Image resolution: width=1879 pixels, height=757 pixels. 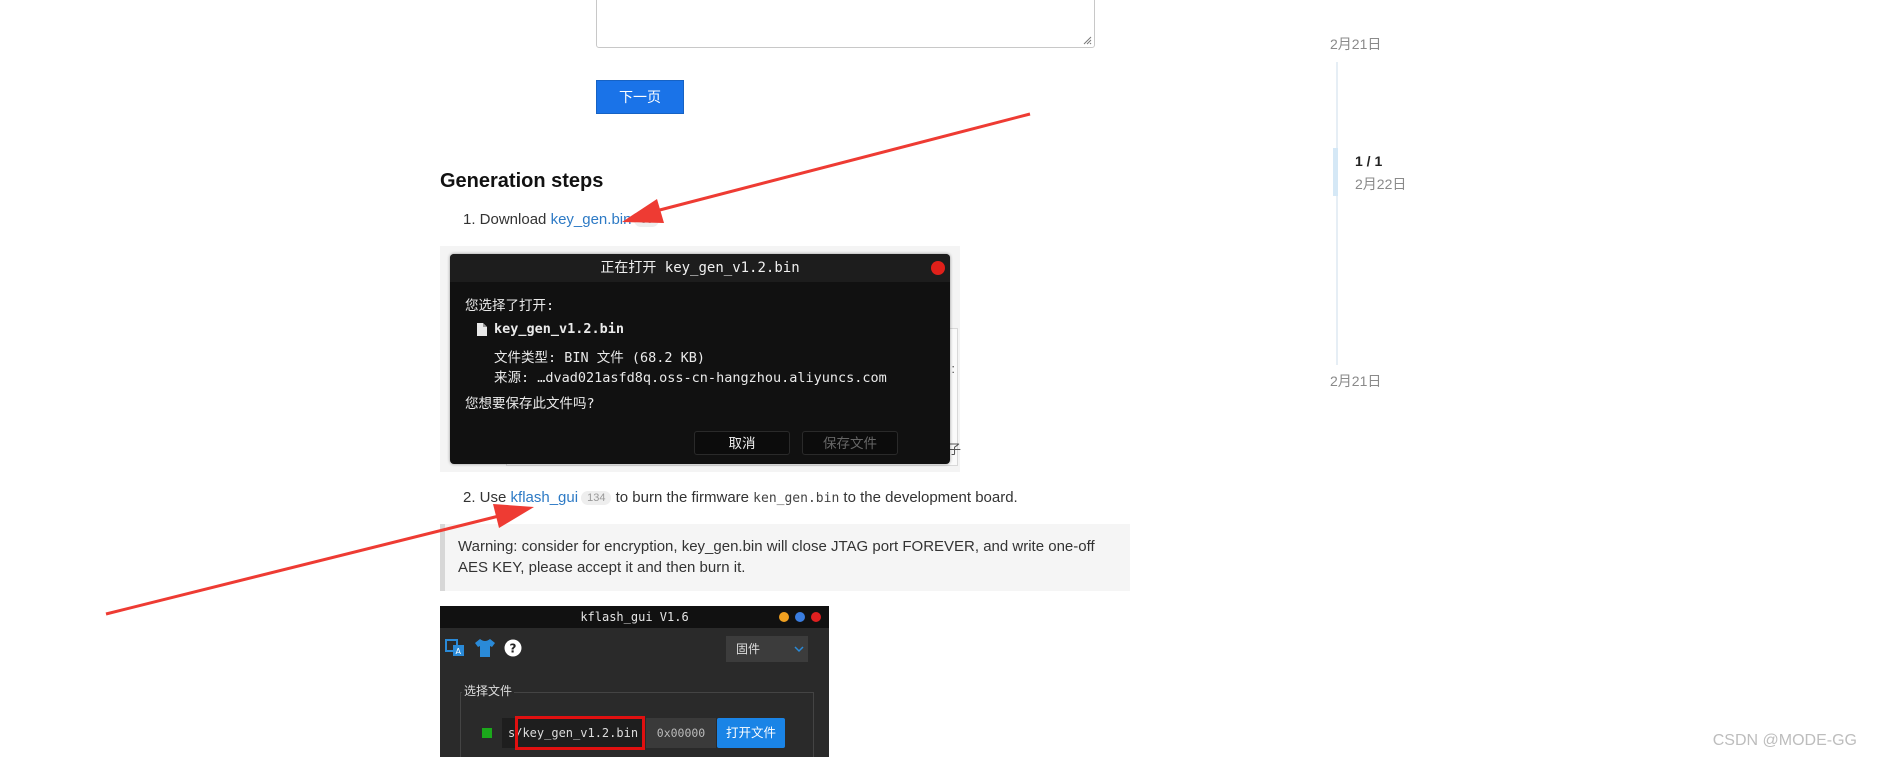 What do you see at coordinates (530, 404) in the screenshot?
I see `dialog-question: 您想要保存此文件吗?` at bounding box center [530, 404].